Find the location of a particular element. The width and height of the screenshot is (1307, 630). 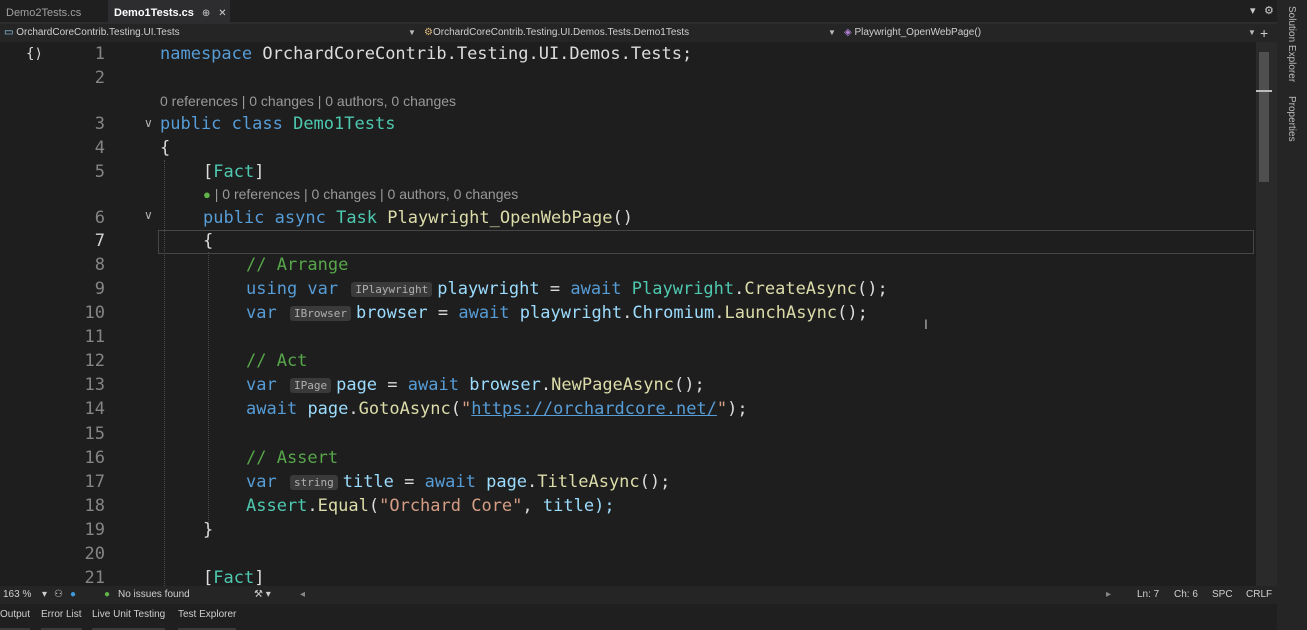

text-cursor-icon: I is located at coordinates (926, 324).